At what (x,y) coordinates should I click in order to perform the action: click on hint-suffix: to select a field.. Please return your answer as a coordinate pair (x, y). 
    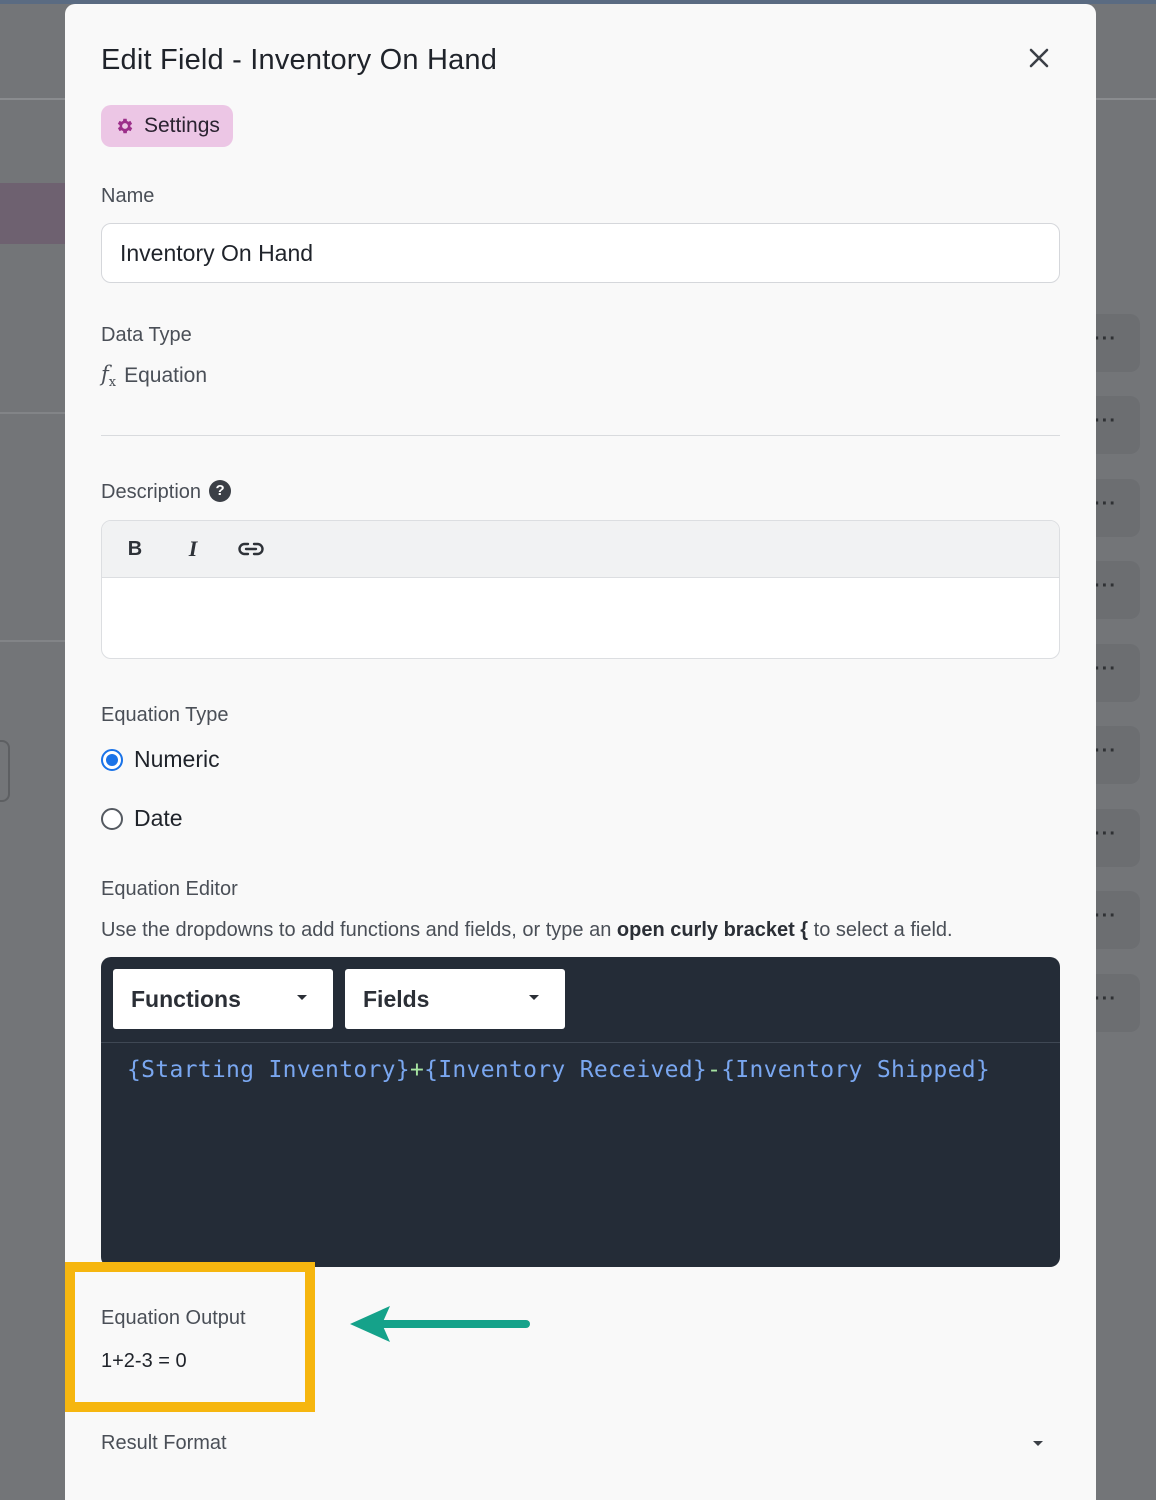
    Looking at the image, I should click on (880, 930).